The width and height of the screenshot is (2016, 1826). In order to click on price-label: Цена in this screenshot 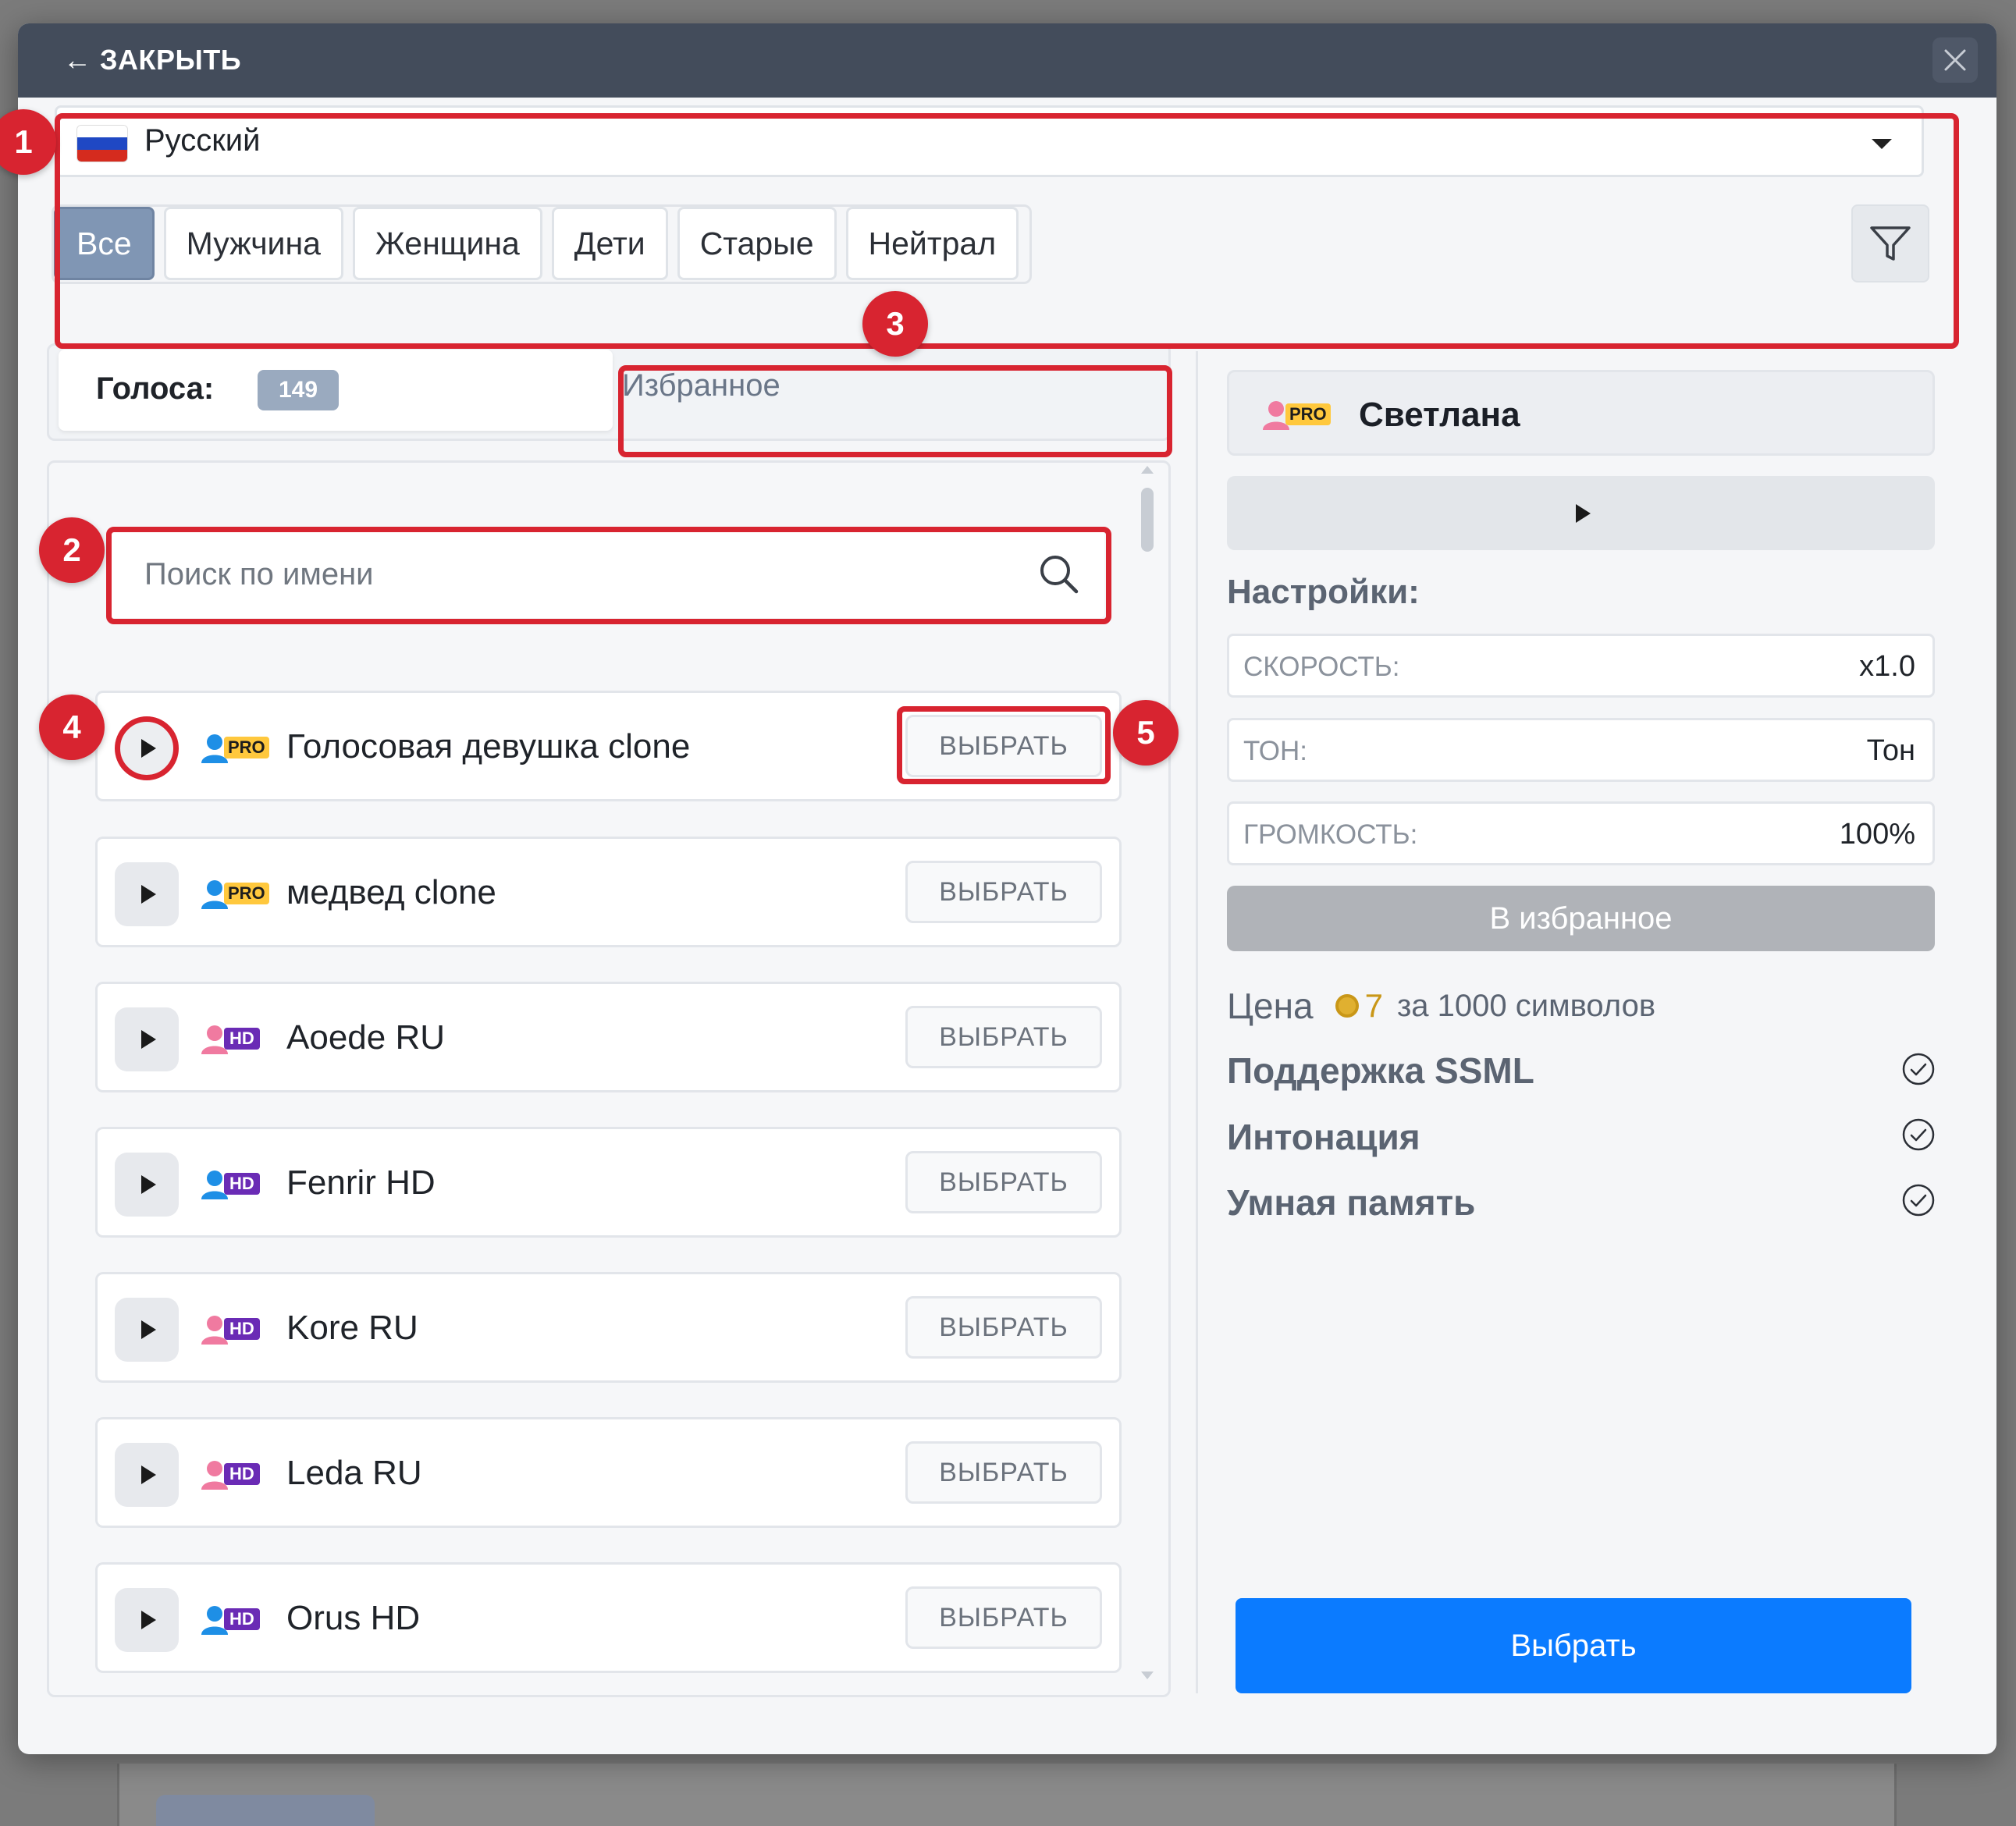, I will do `click(1270, 1006)`.